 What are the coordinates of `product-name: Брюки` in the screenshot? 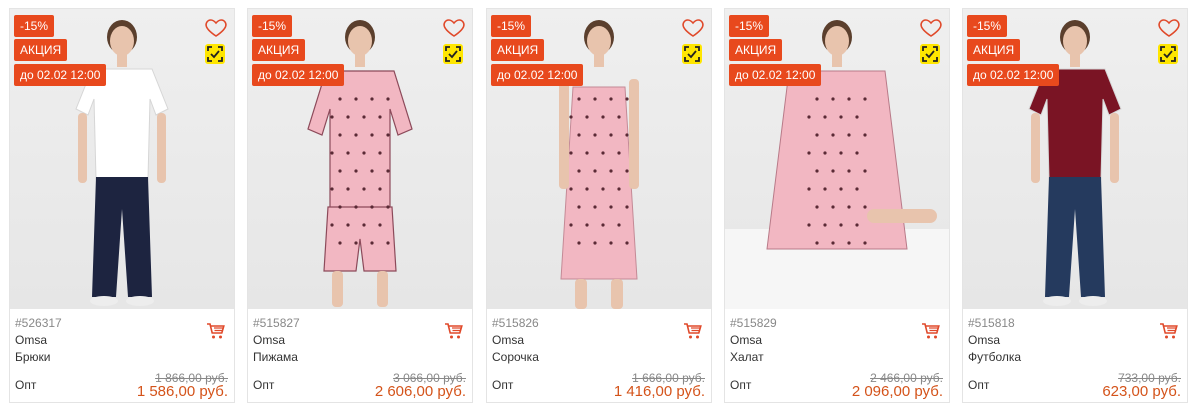 It's located at (33, 357).